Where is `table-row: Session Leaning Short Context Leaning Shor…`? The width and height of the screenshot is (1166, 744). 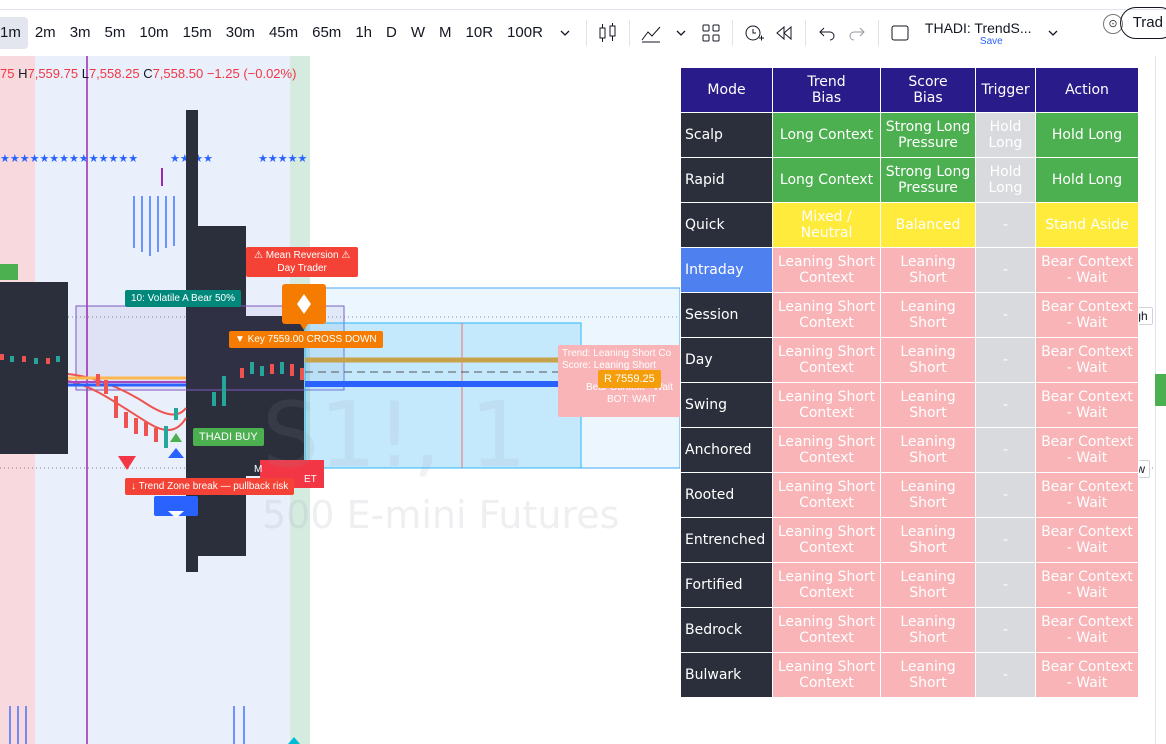 table-row: Session Leaning Short Context Leaning Shor… is located at coordinates (909, 315).